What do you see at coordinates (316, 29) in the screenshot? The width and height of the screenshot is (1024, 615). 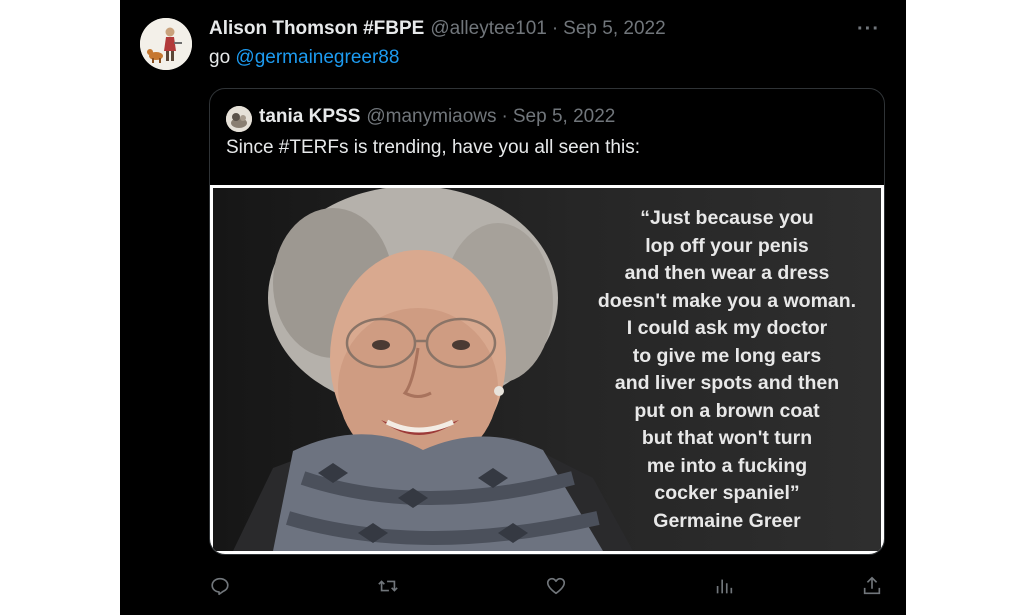 I see `author-name: Alison Thomson #FBPE` at bounding box center [316, 29].